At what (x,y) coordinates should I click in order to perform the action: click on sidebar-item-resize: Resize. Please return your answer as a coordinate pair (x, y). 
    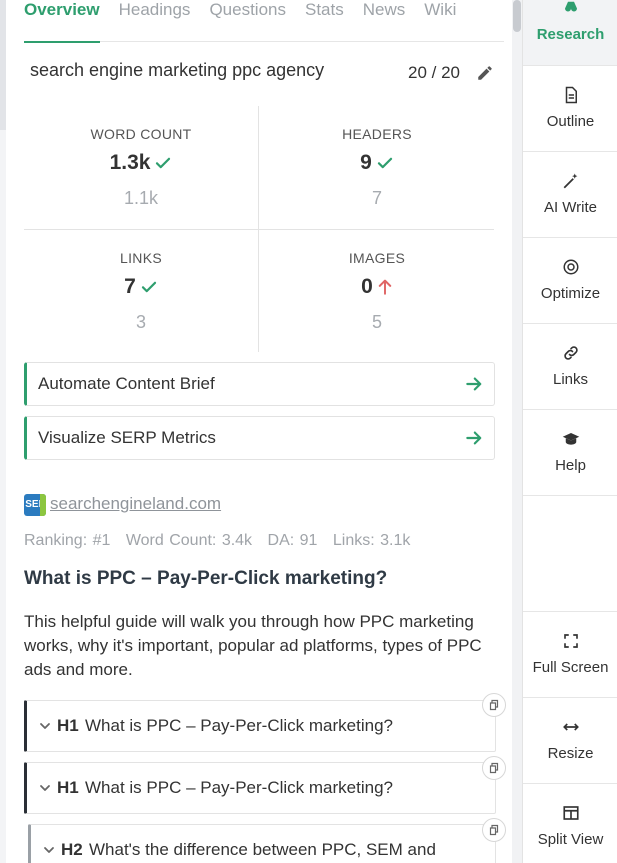
    Looking at the image, I should click on (570, 741).